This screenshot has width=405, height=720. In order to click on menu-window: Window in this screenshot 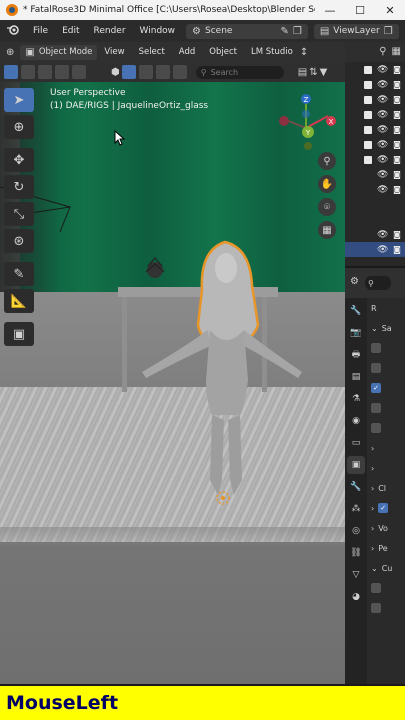, I will do `click(158, 31)`.